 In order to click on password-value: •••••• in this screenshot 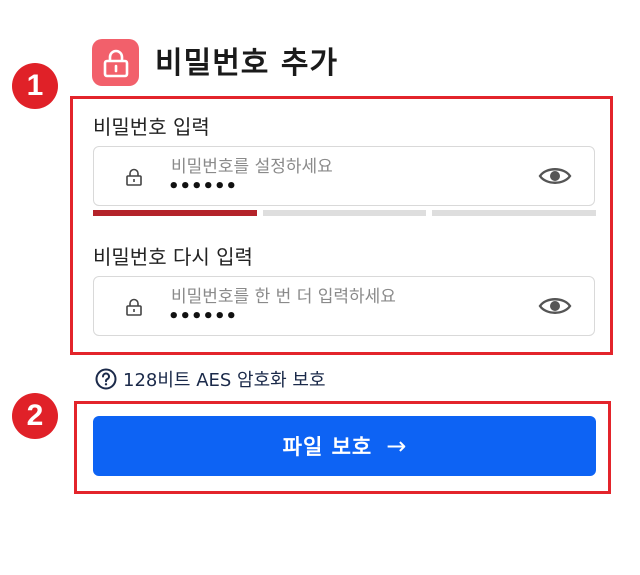, I will do `click(203, 186)`.